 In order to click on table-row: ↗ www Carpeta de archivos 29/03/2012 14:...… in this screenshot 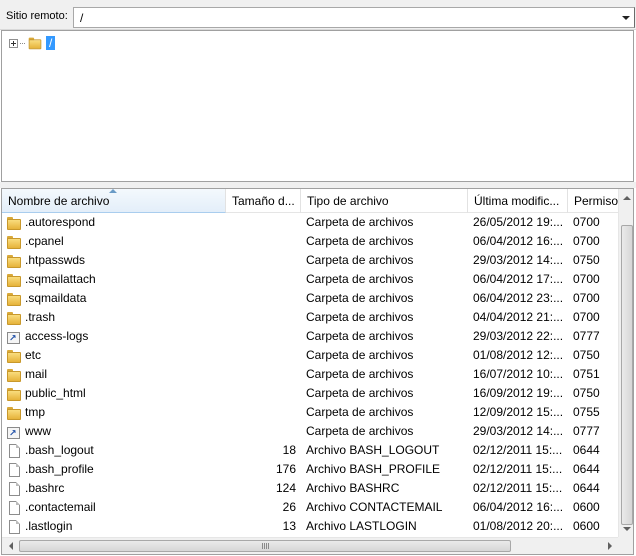, I will do `click(310, 431)`.